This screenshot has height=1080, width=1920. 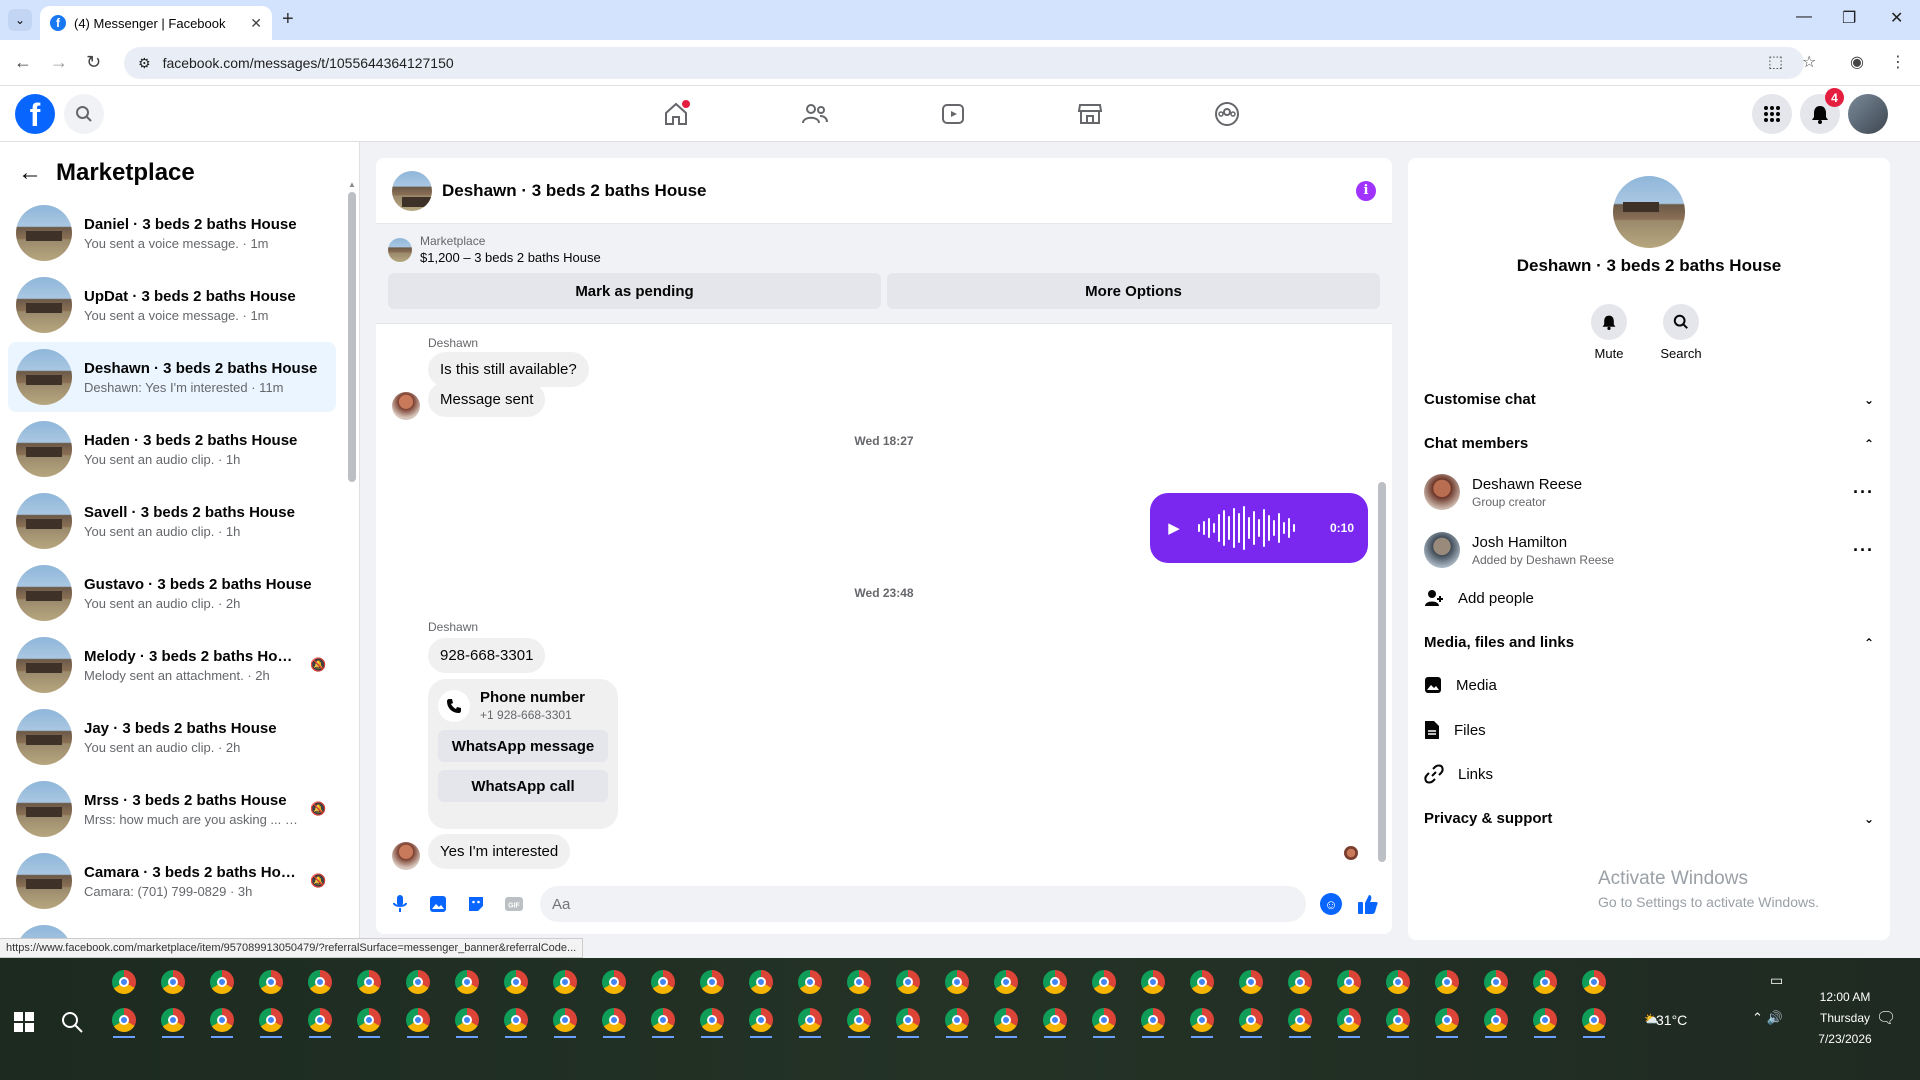 What do you see at coordinates (1259, 528) in the screenshot?
I see `voice-message-bubble: ▶ 0:10` at bounding box center [1259, 528].